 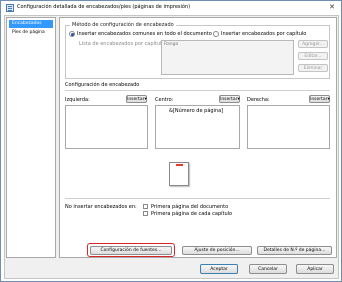 I want to click on delete-button: Eliminar, so click(x=313, y=68).